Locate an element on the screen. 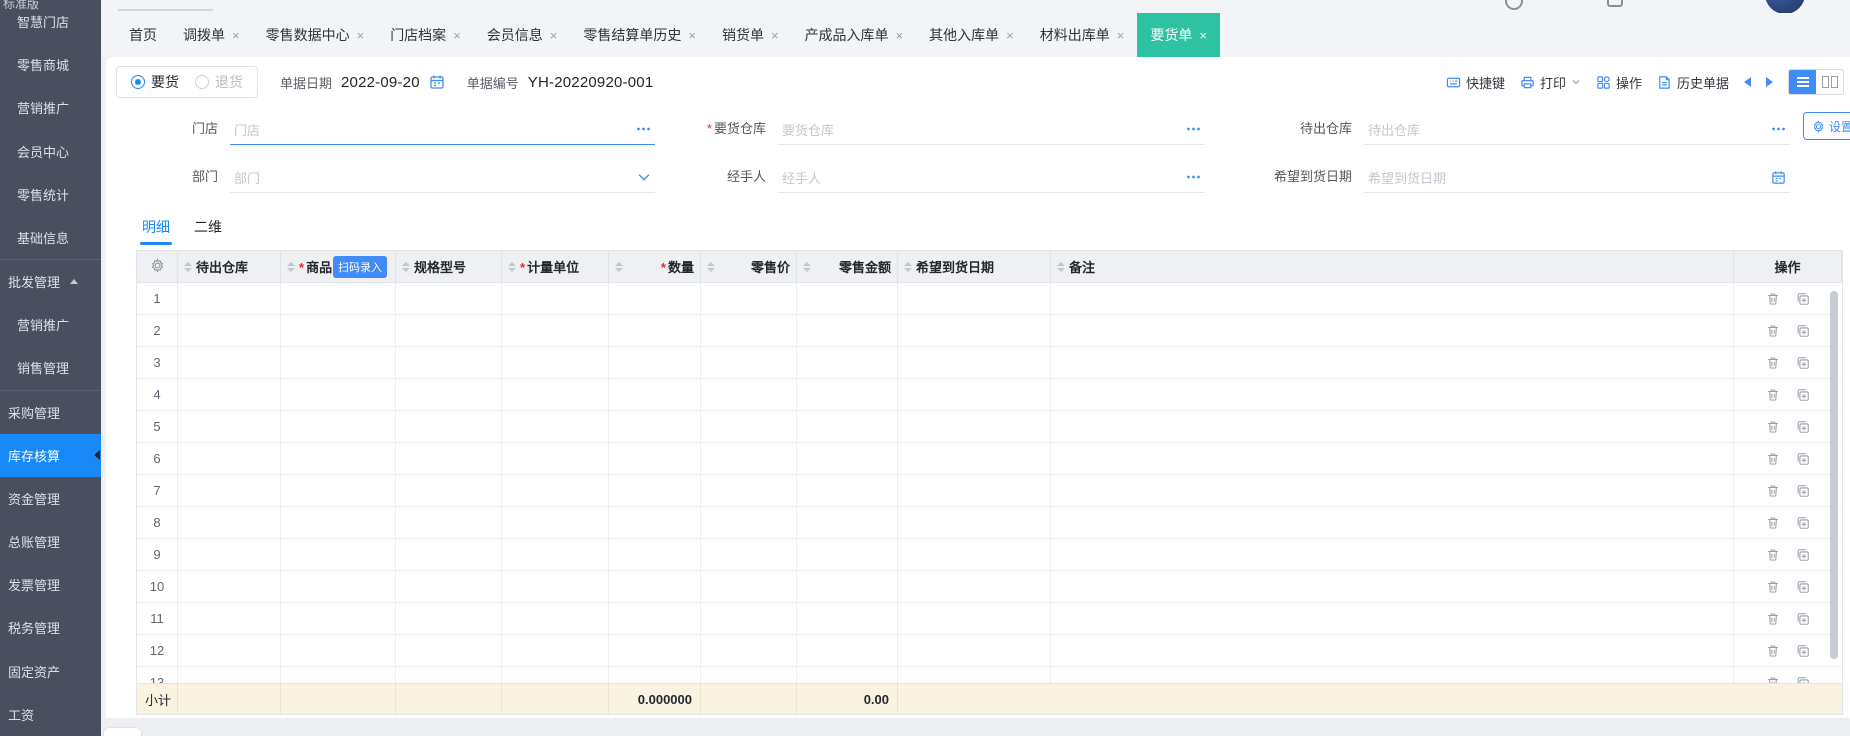 This screenshot has height=736, width=1850. column-header-零售金额: 零售金额 is located at coordinates (847, 266).